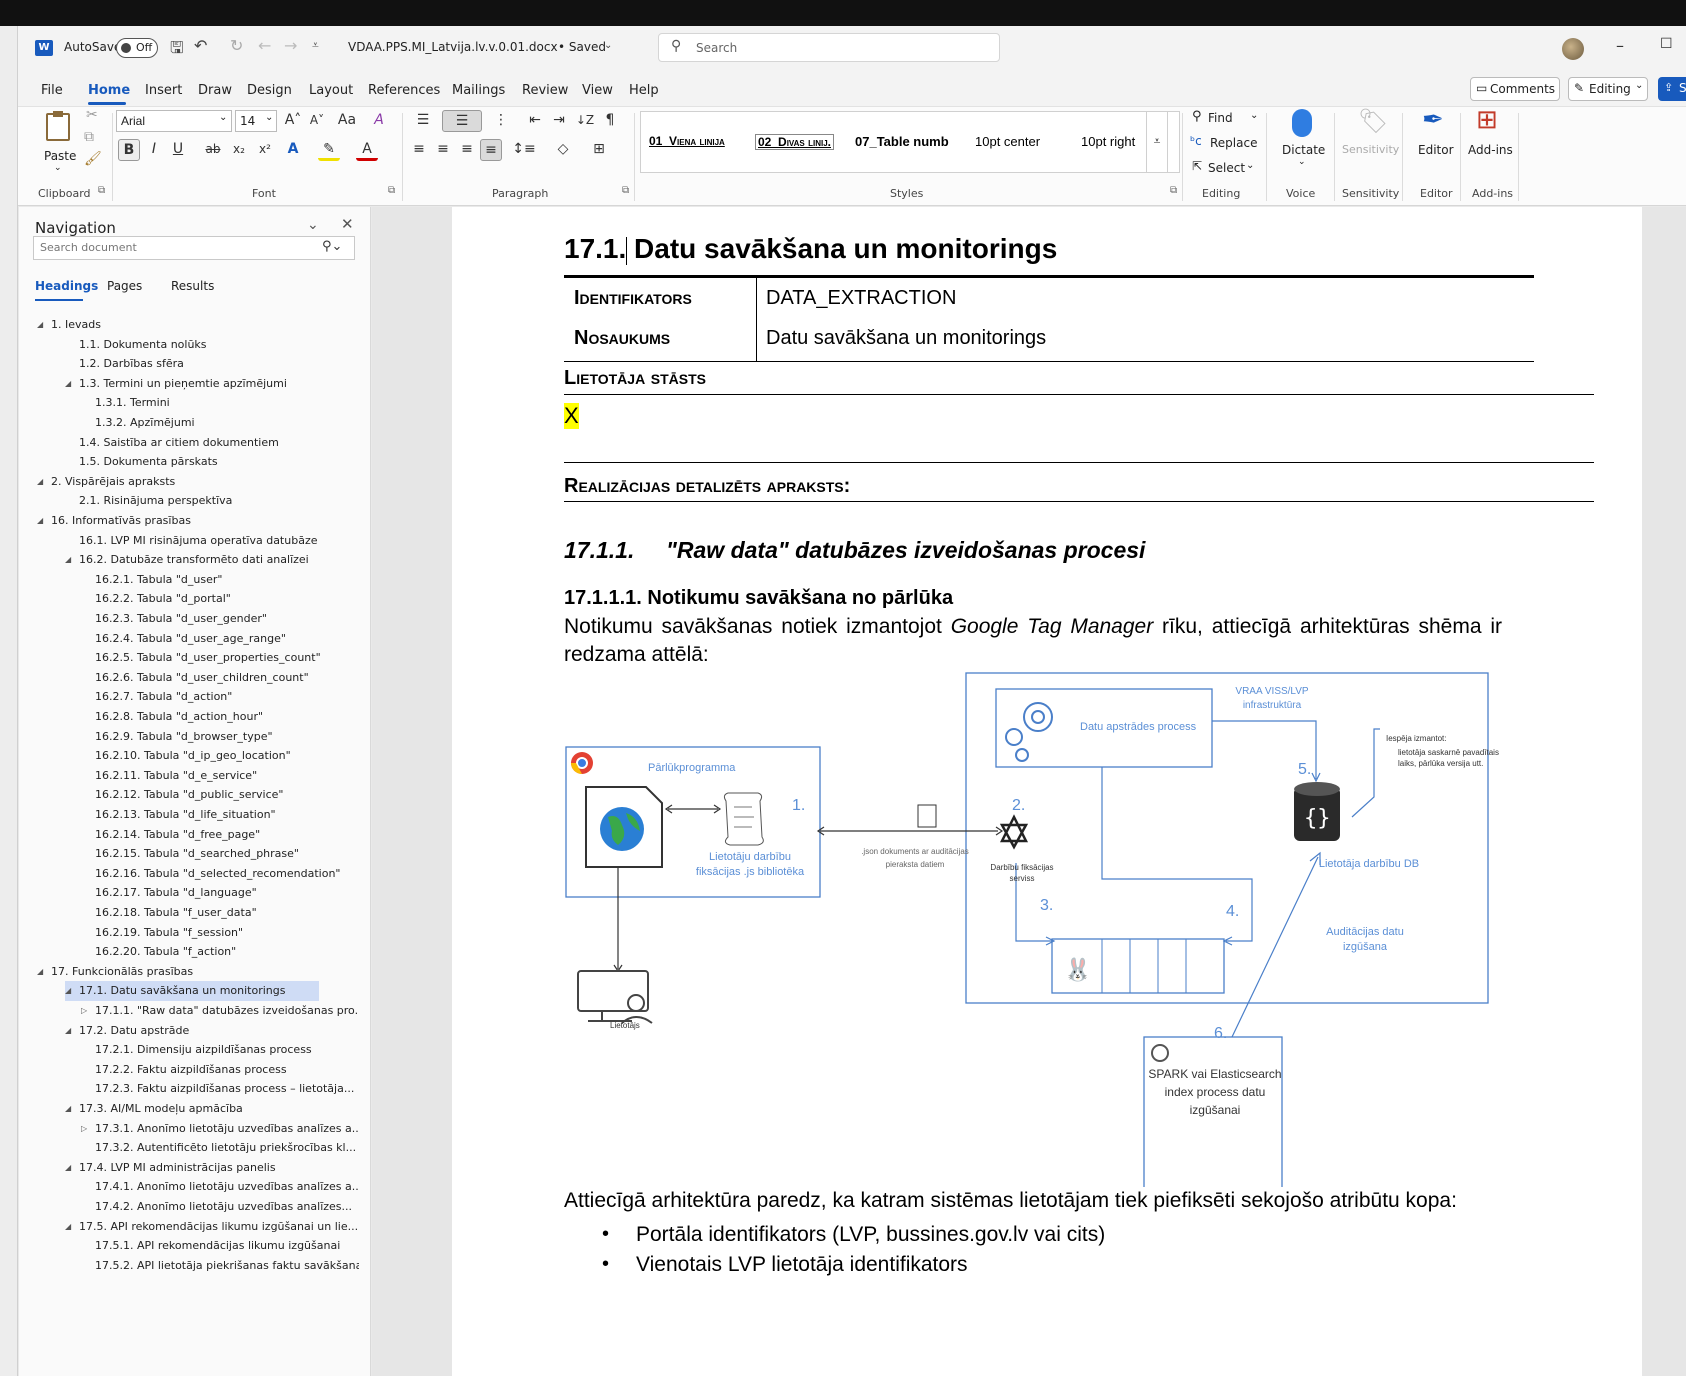 This screenshot has width=1686, height=1376. What do you see at coordinates (109, 90) in the screenshot?
I see `menu-home: Home` at bounding box center [109, 90].